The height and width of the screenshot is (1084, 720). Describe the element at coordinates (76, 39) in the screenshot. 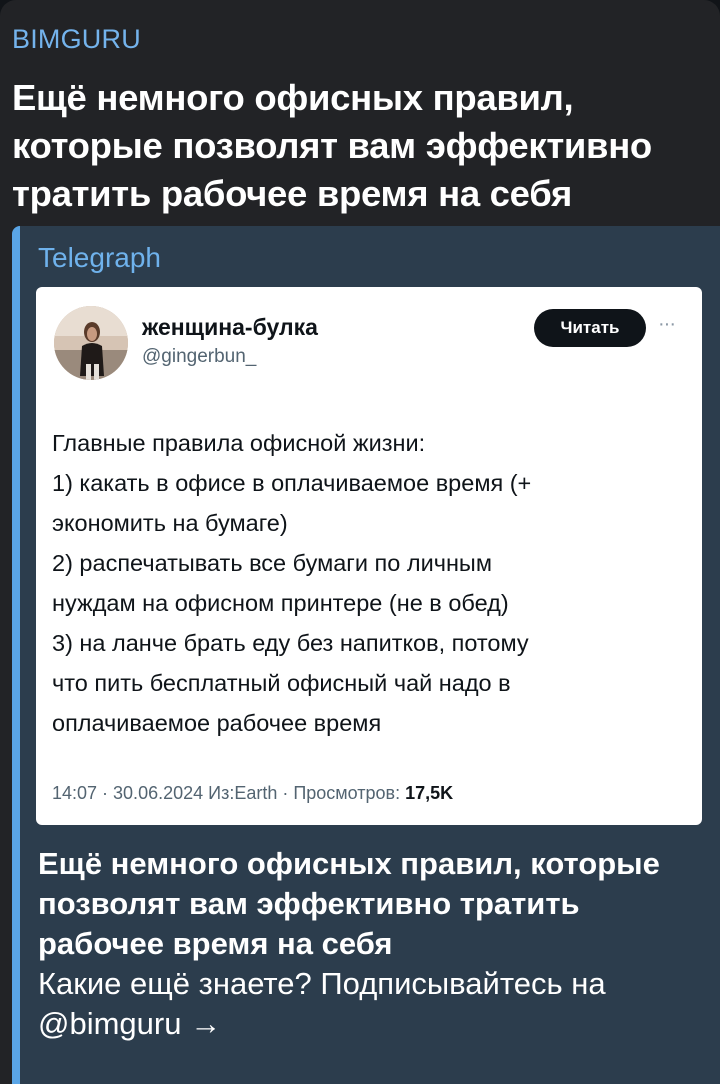

I see `channel-name: BIMGURU` at that location.